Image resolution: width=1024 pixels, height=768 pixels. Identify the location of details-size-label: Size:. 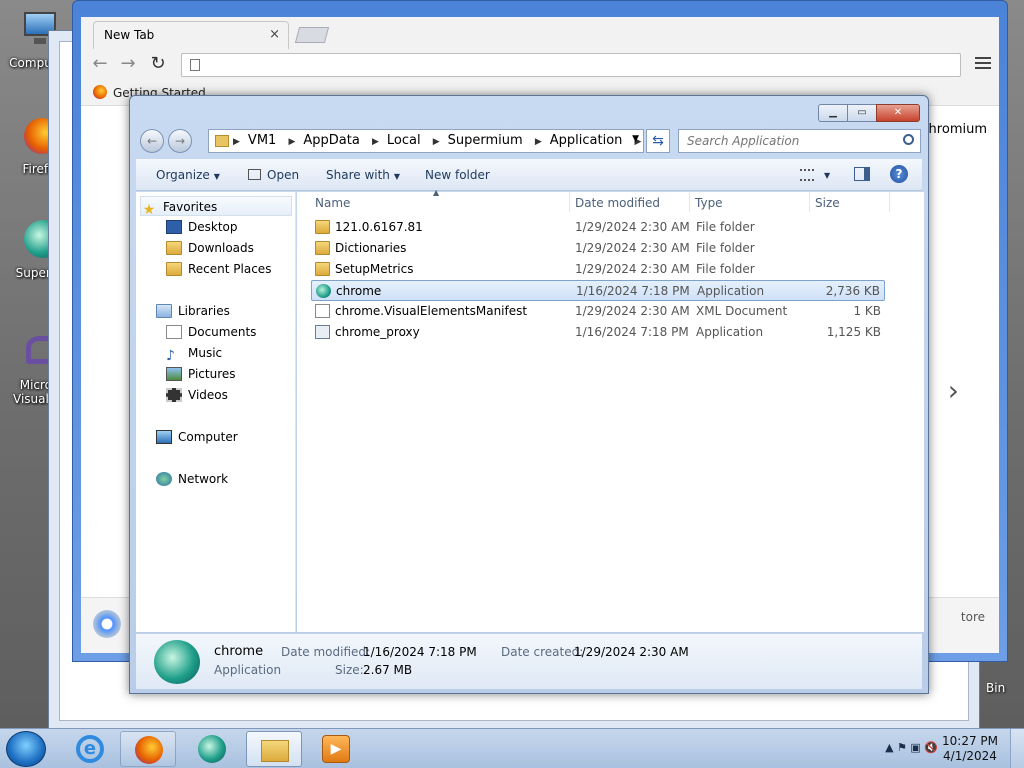
(349, 670).